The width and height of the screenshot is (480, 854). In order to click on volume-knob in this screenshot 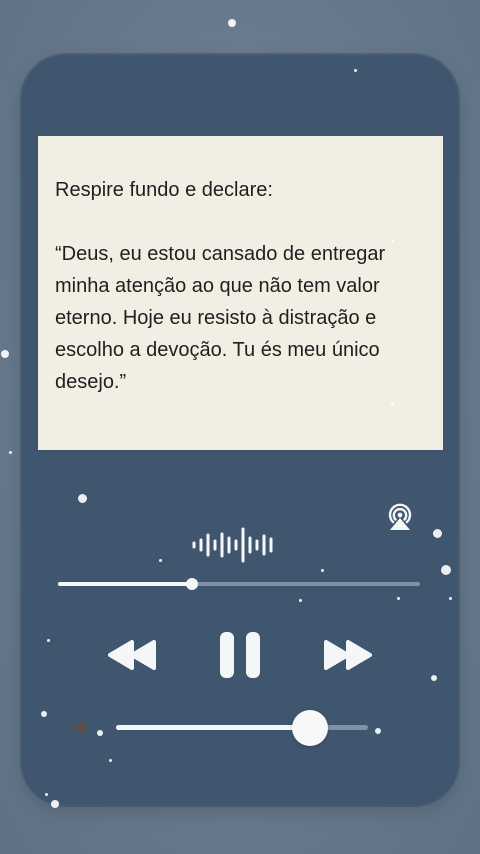, I will do `click(310, 728)`.